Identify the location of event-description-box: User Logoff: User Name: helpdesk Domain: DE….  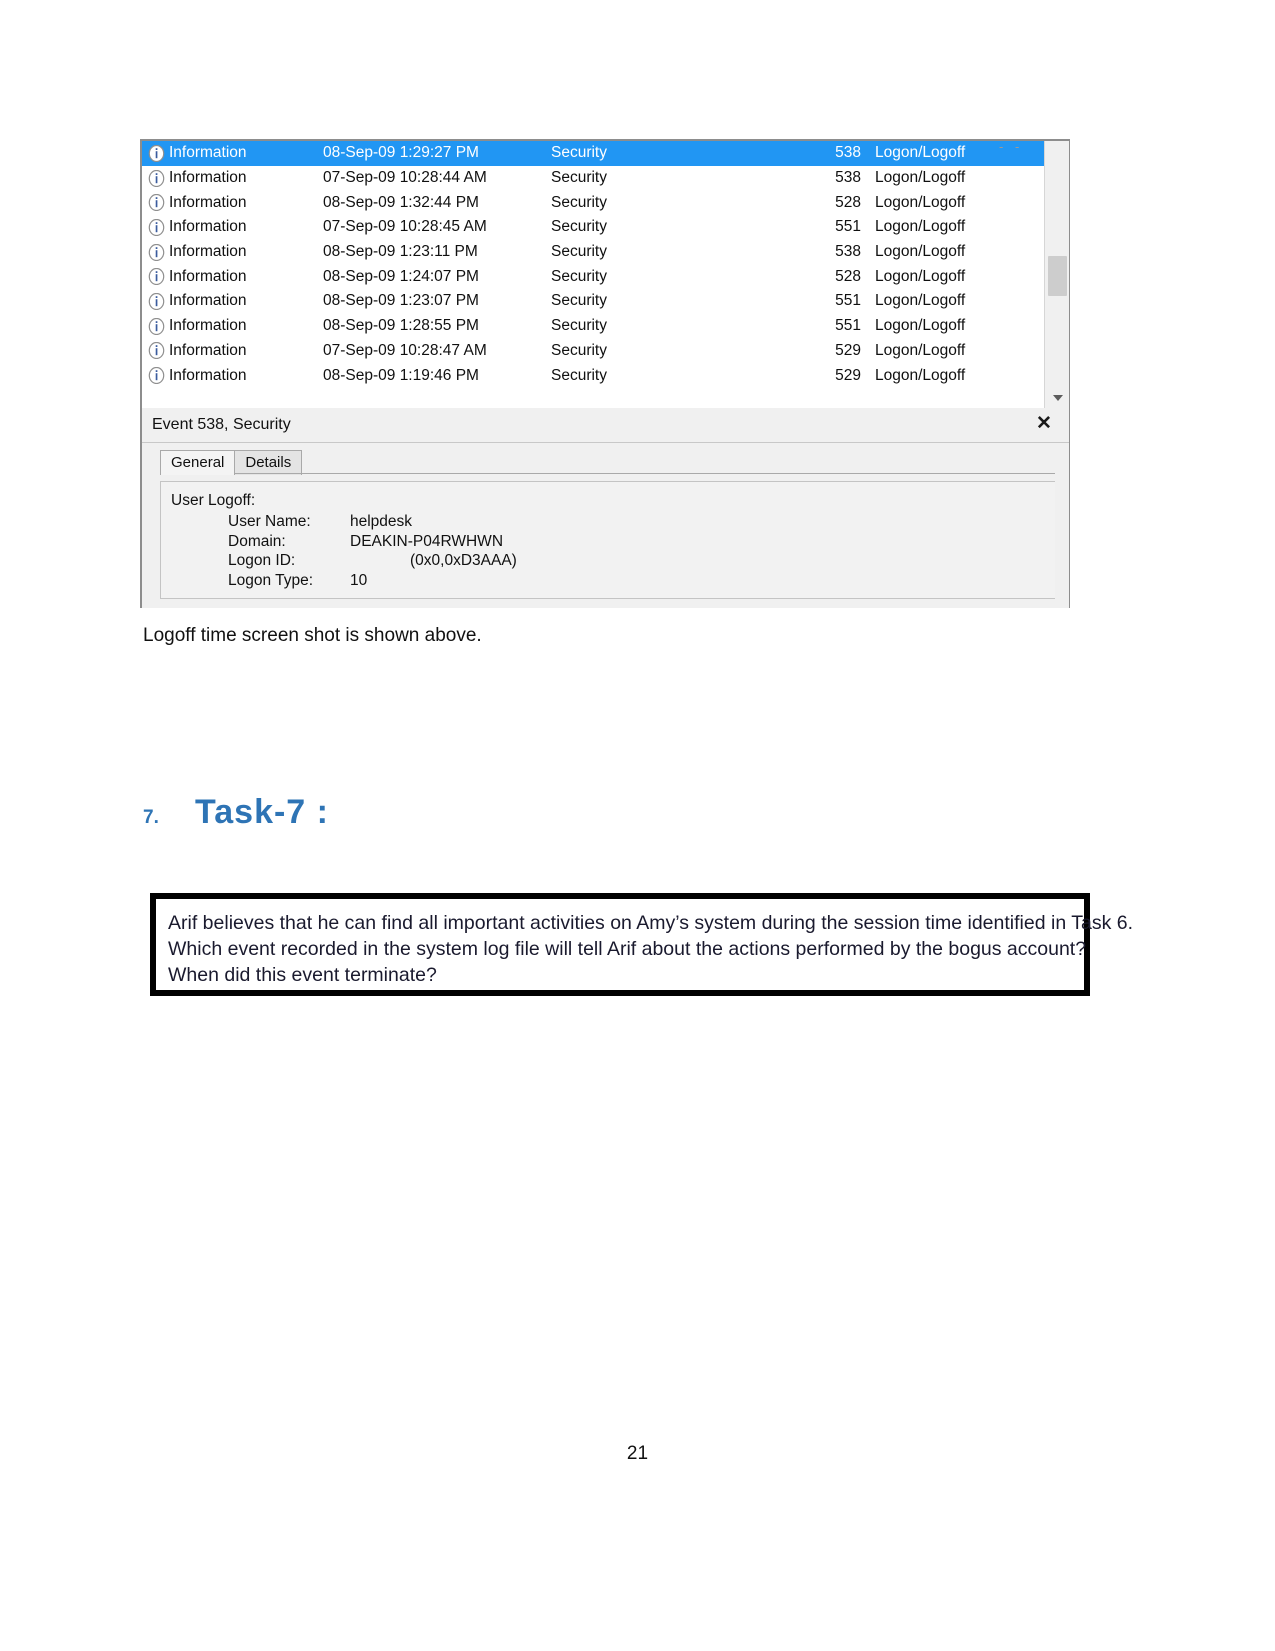
(607, 540).